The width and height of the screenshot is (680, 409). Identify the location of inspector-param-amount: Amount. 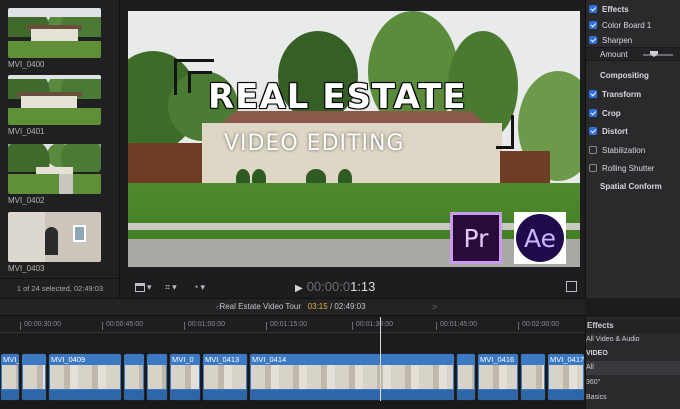
(633, 54).